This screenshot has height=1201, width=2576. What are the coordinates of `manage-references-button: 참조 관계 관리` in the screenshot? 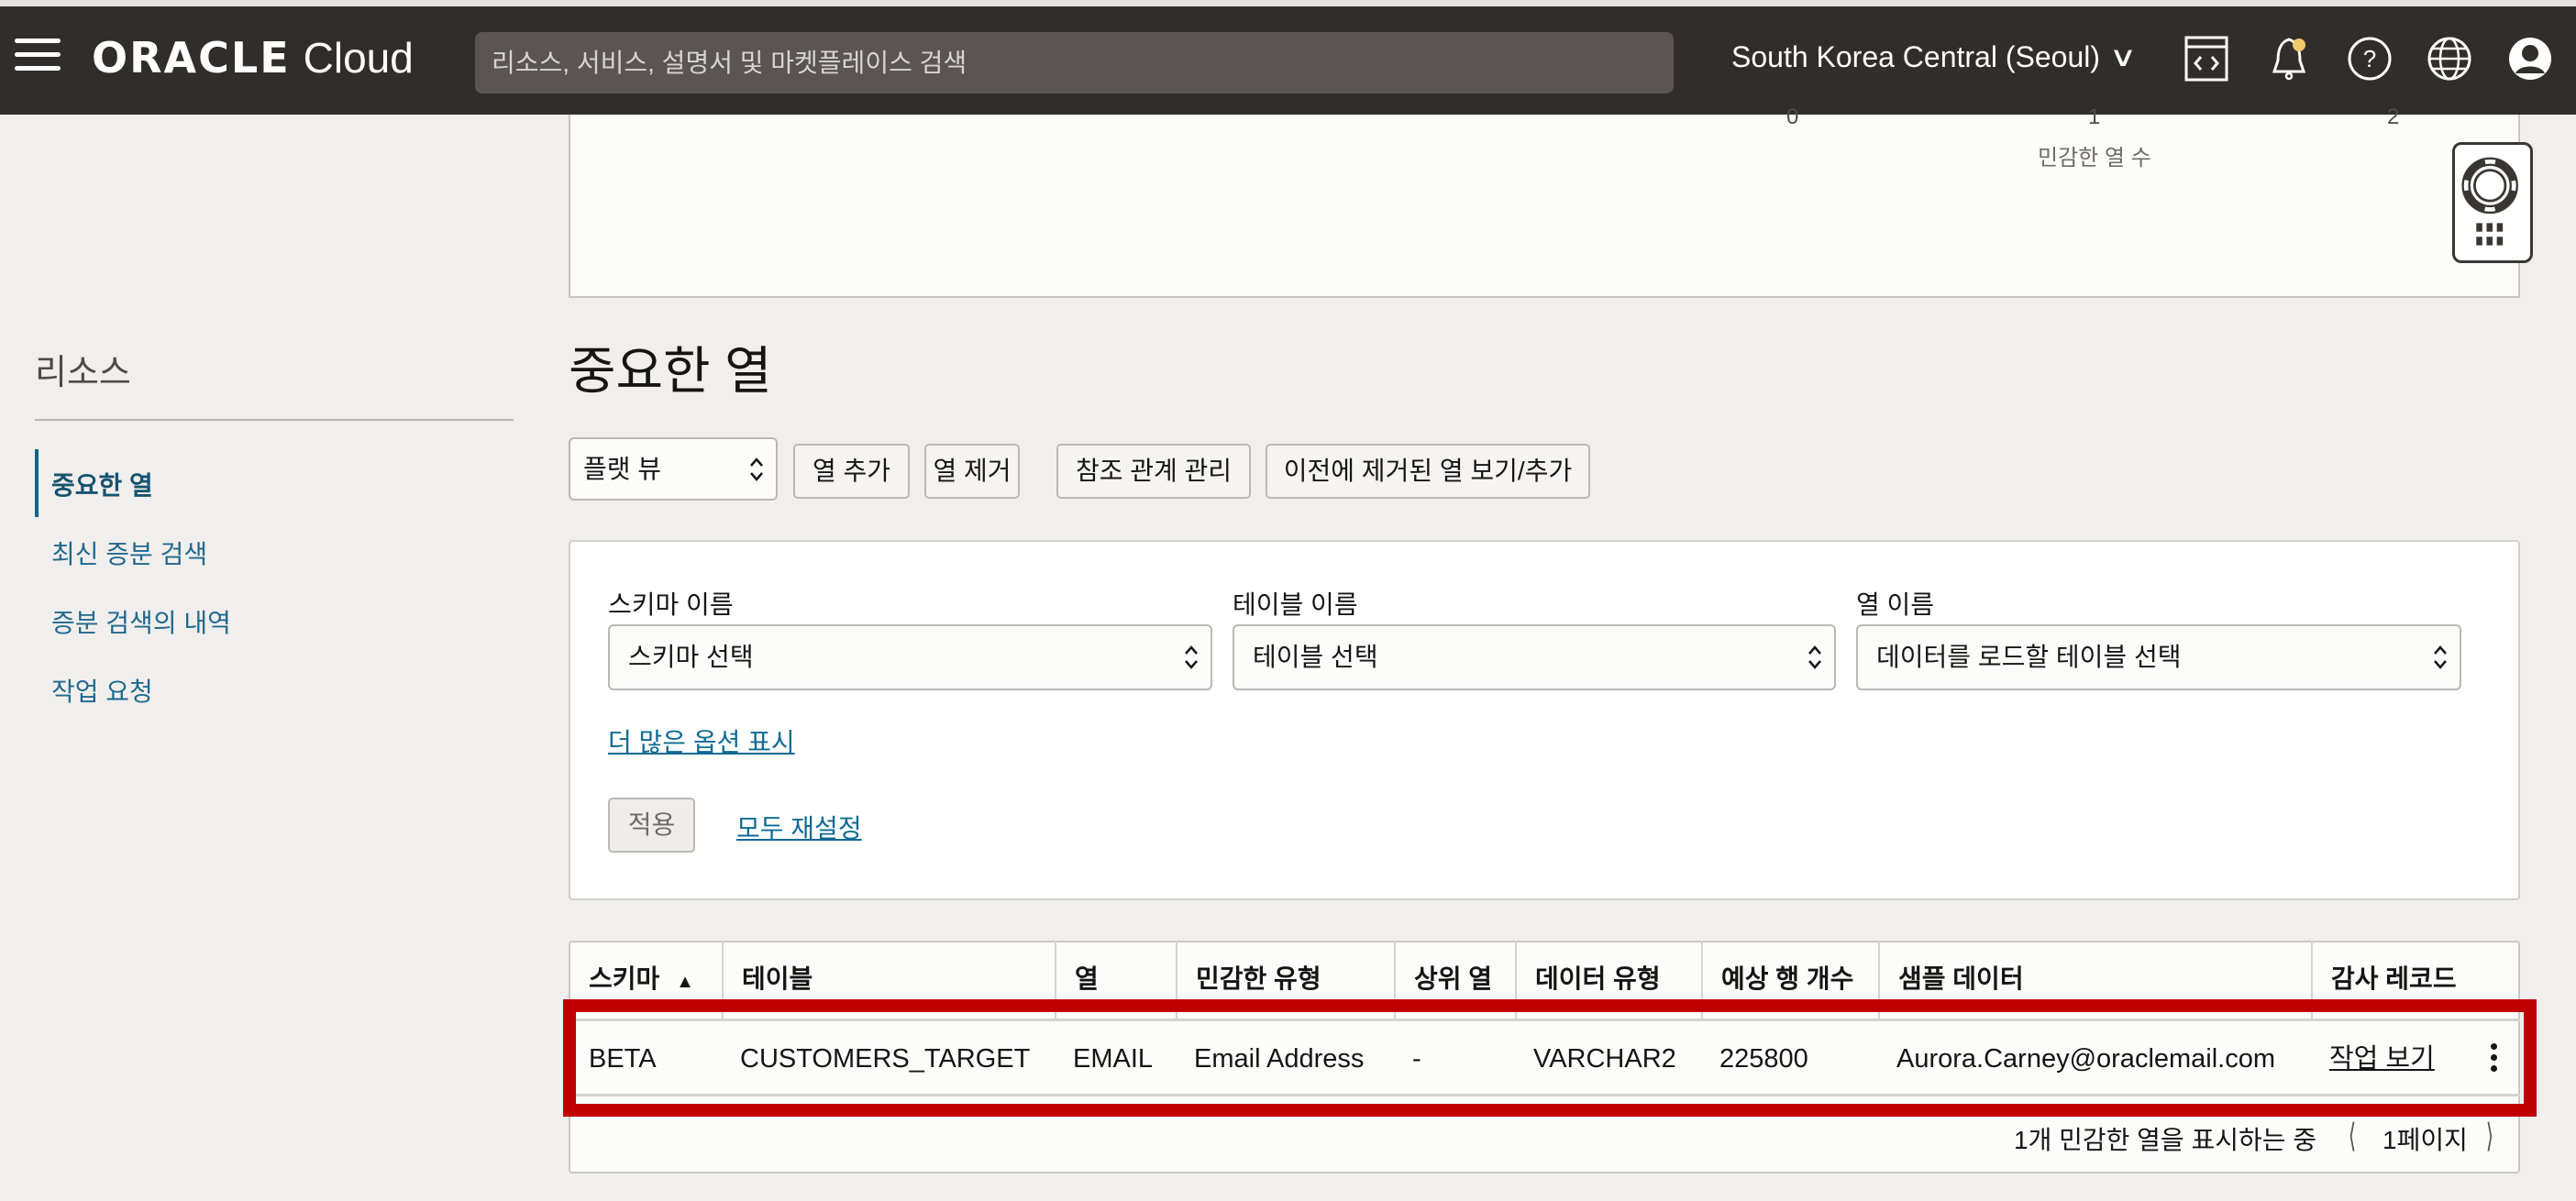 It's located at (1153, 471).